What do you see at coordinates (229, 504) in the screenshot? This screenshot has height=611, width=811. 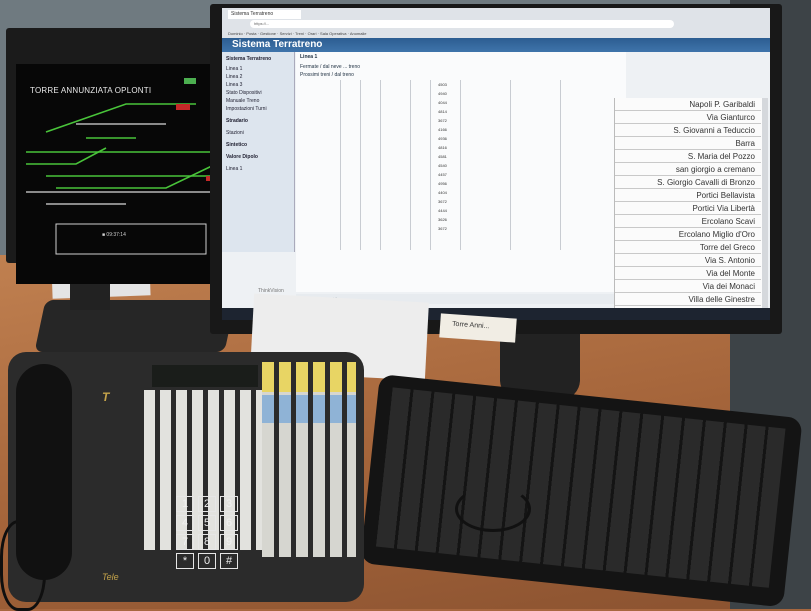 I see `keypad-key: 3` at bounding box center [229, 504].